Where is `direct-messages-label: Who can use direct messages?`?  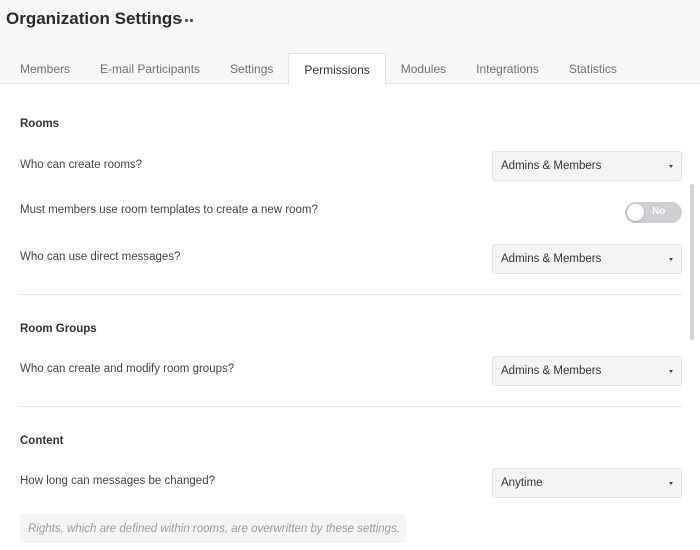 direct-messages-label: Who can use direct messages? is located at coordinates (100, 257).